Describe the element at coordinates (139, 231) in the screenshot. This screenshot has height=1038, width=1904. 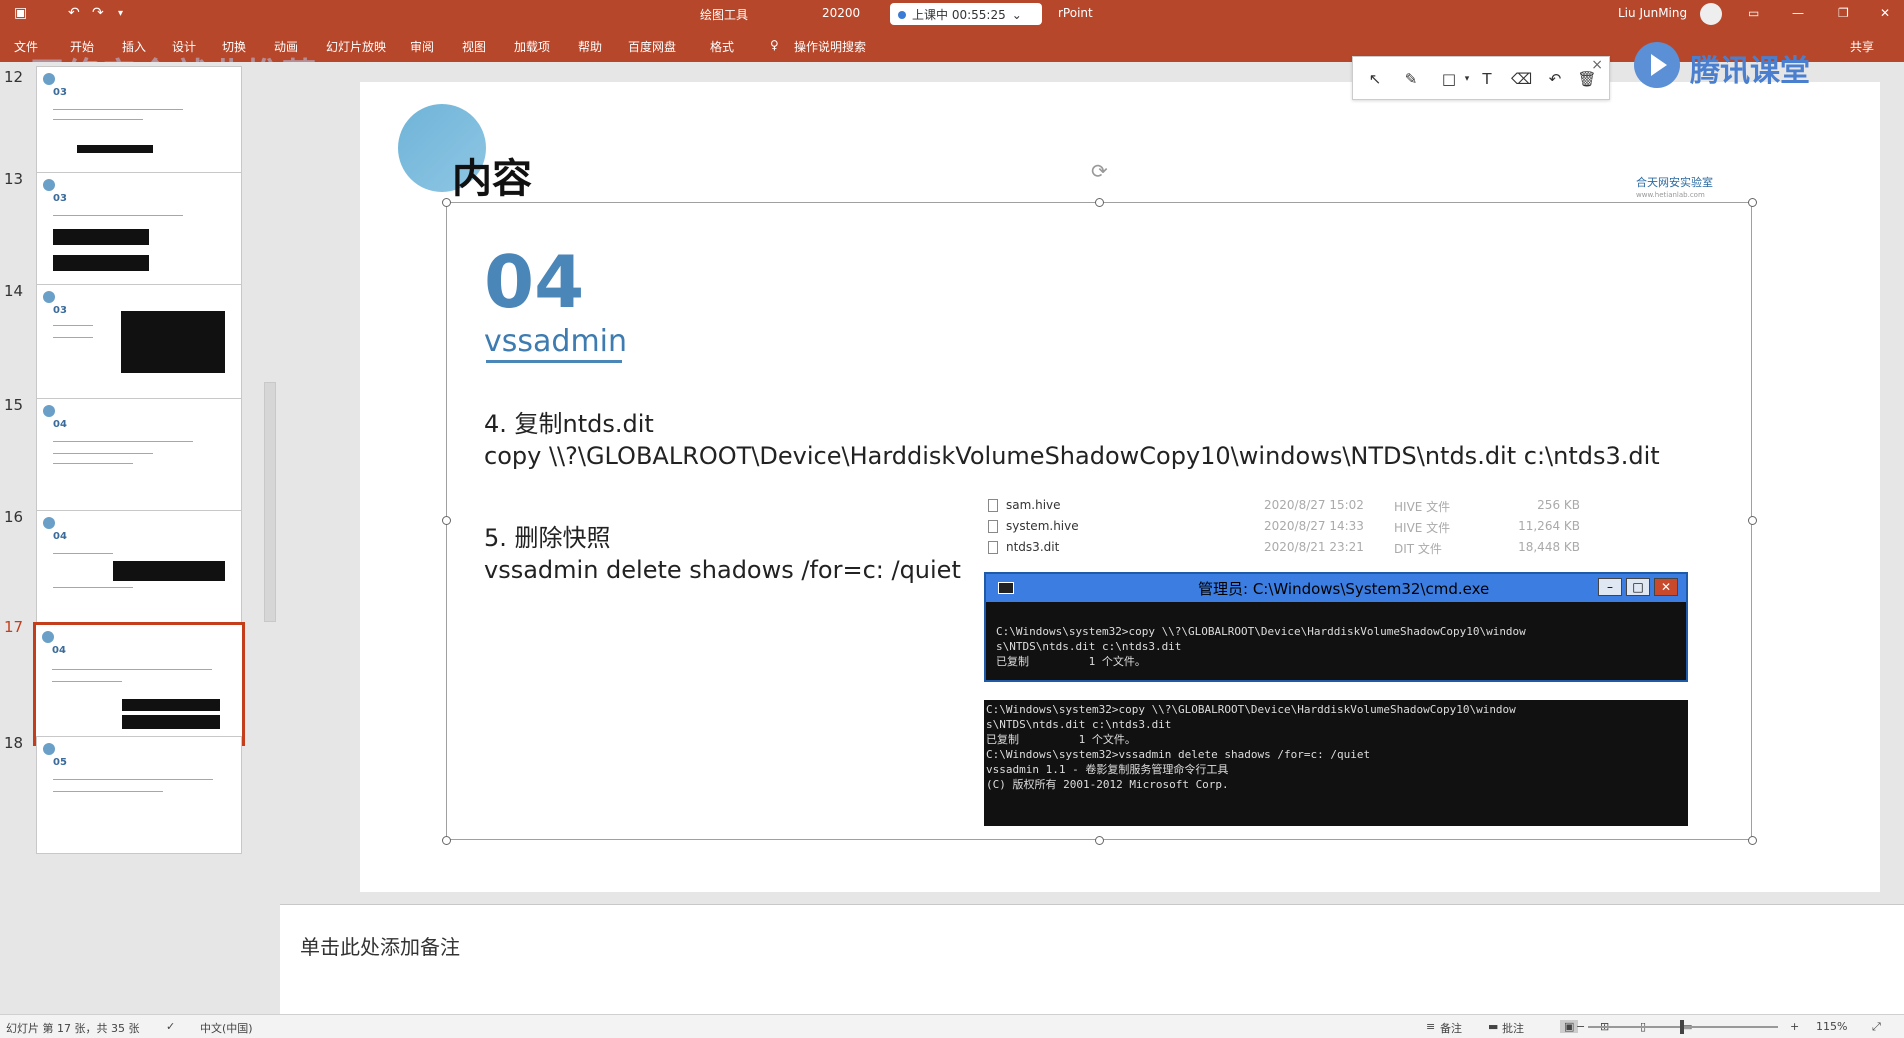
I see `slide-thumbnail-13: 03` at that location.